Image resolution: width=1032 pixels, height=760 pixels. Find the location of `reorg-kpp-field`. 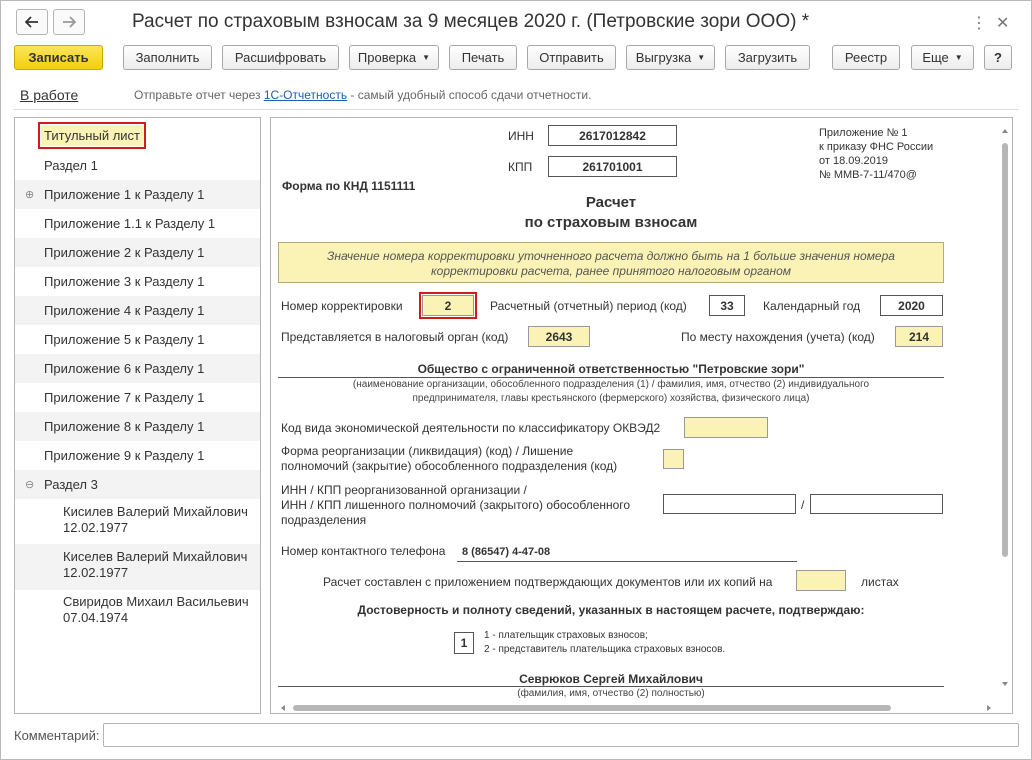

reorg-kpp-field is located at coordinates (876, 504).